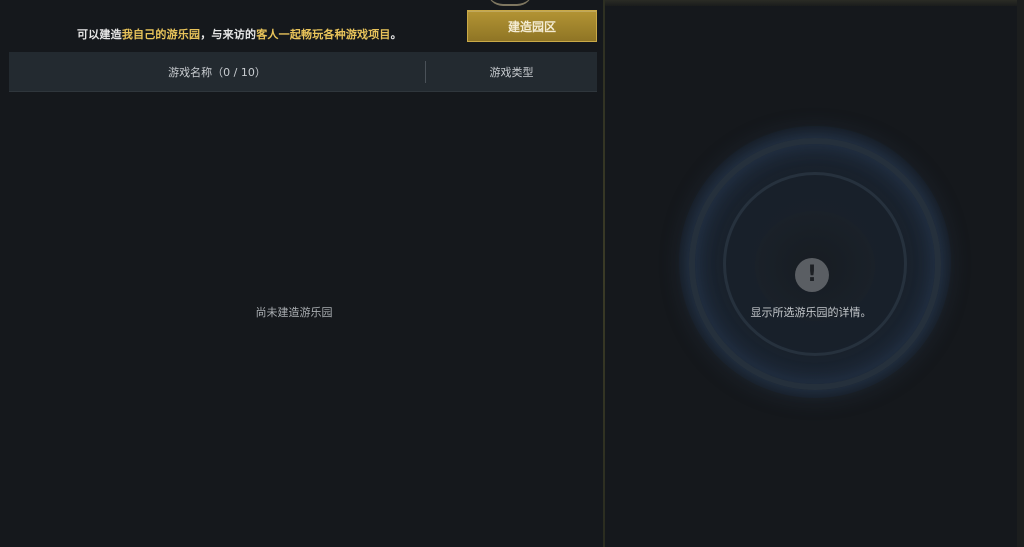 Image resolution: width=1024 pixels, height=547 pixels. What do you see at coordinates (511, 72) in the screenshot?
I see `column-header-game-type: 游戏类型` at bounding box center [511, 72].